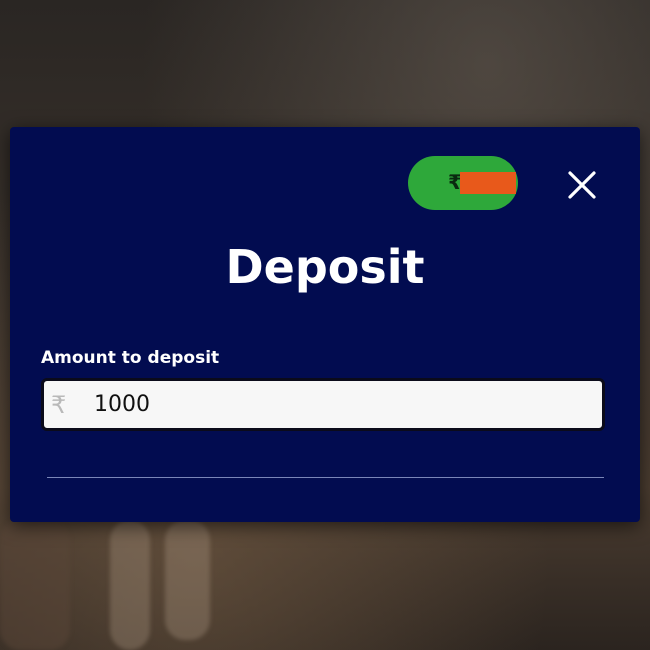 The height and width of the screenshot is (650, 650). What do you see at coordinates (488, 183) in the screenshot?
I see `balance-amount-redacted` at bounding box center [488, 183].